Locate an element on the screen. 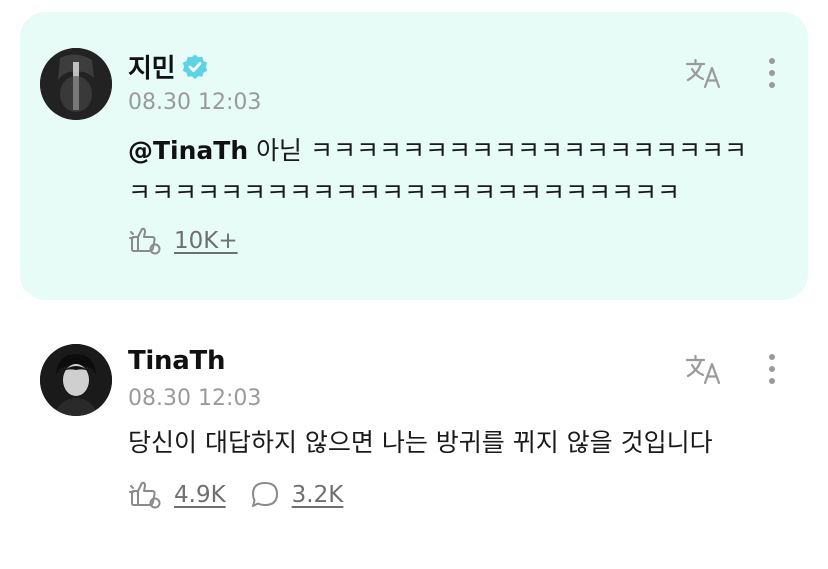  like-button: 4.9K is located at coordinates (177, 495).